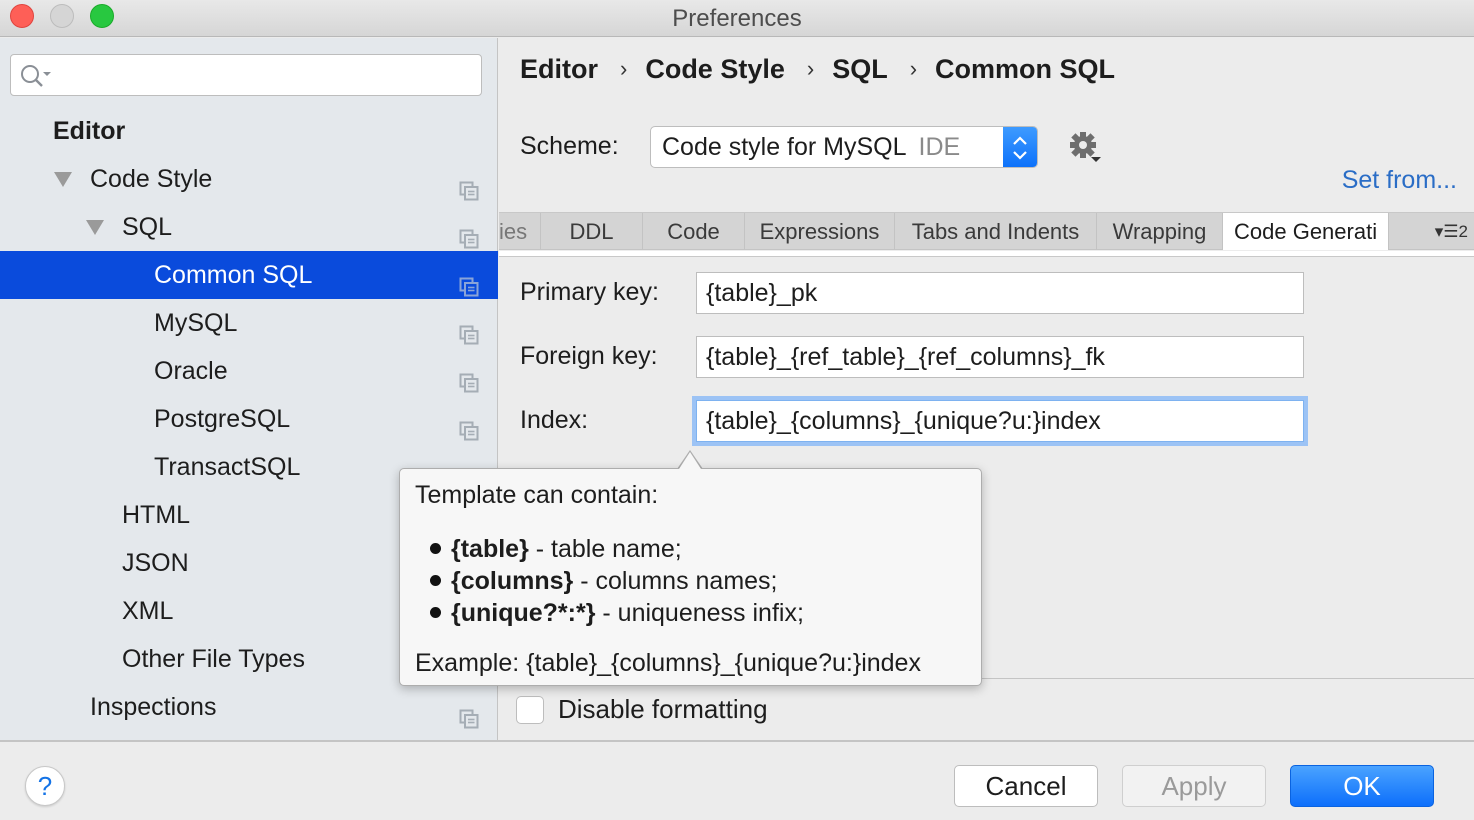 This screenshot has height=820, width=1474. Describe the element at coordinates (249, 179) in the screenshot. I see `sidebar-item-code-style: Code Style` at that location.